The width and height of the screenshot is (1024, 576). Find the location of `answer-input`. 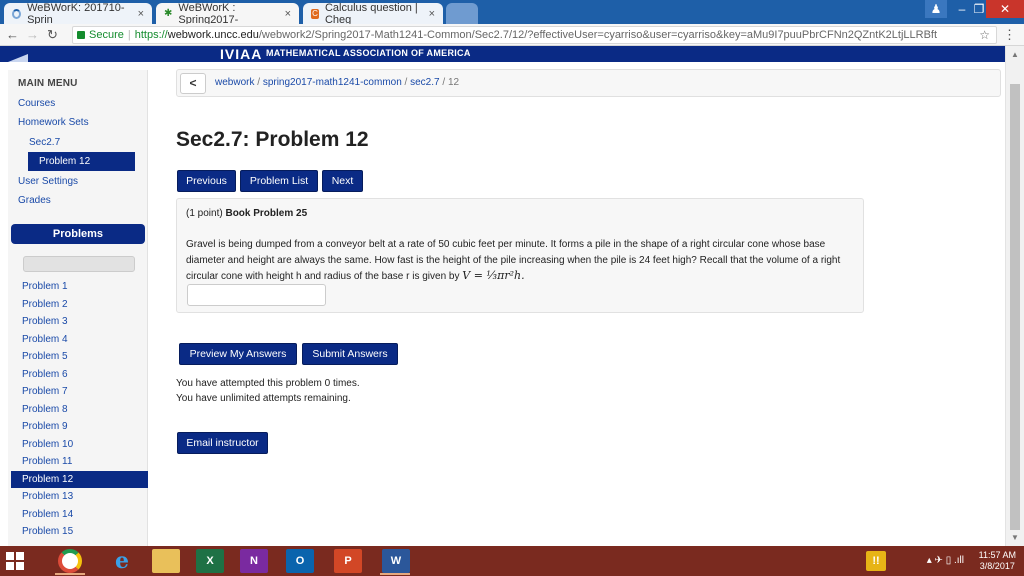

answer-input is located at coordinates (256, 295).